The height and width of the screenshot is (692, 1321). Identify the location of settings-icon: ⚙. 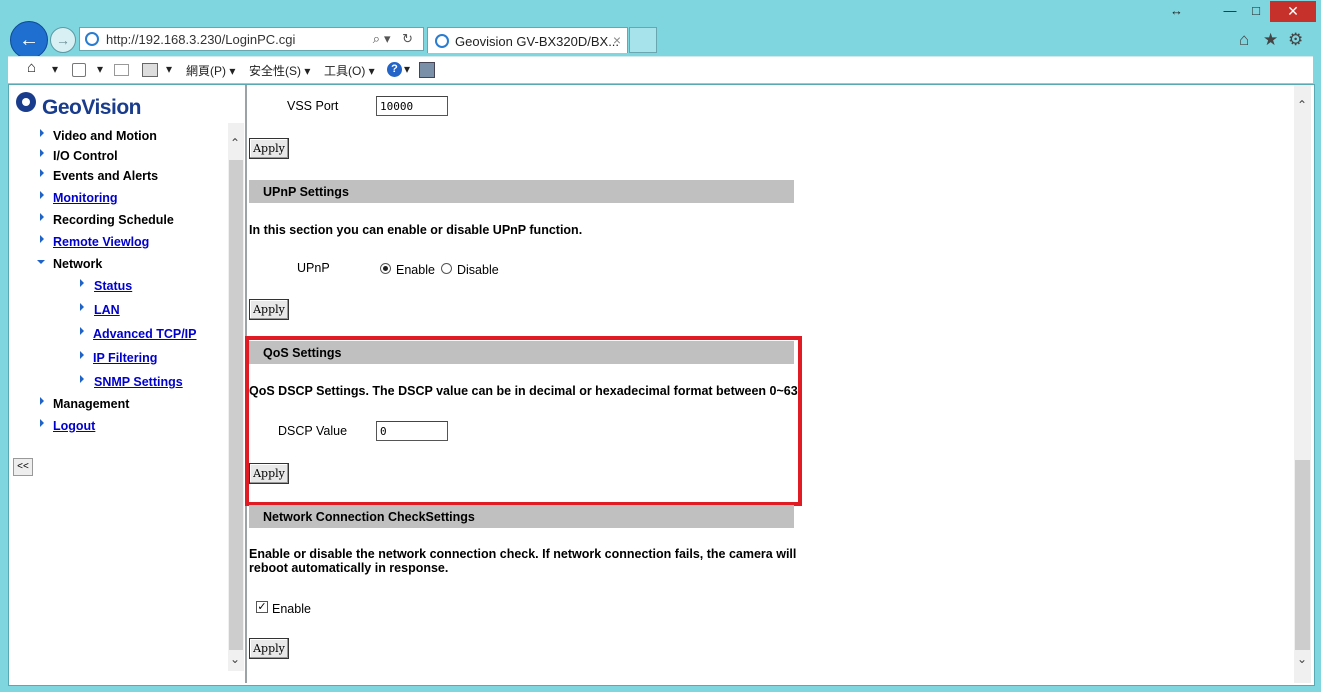
(1295, 40).